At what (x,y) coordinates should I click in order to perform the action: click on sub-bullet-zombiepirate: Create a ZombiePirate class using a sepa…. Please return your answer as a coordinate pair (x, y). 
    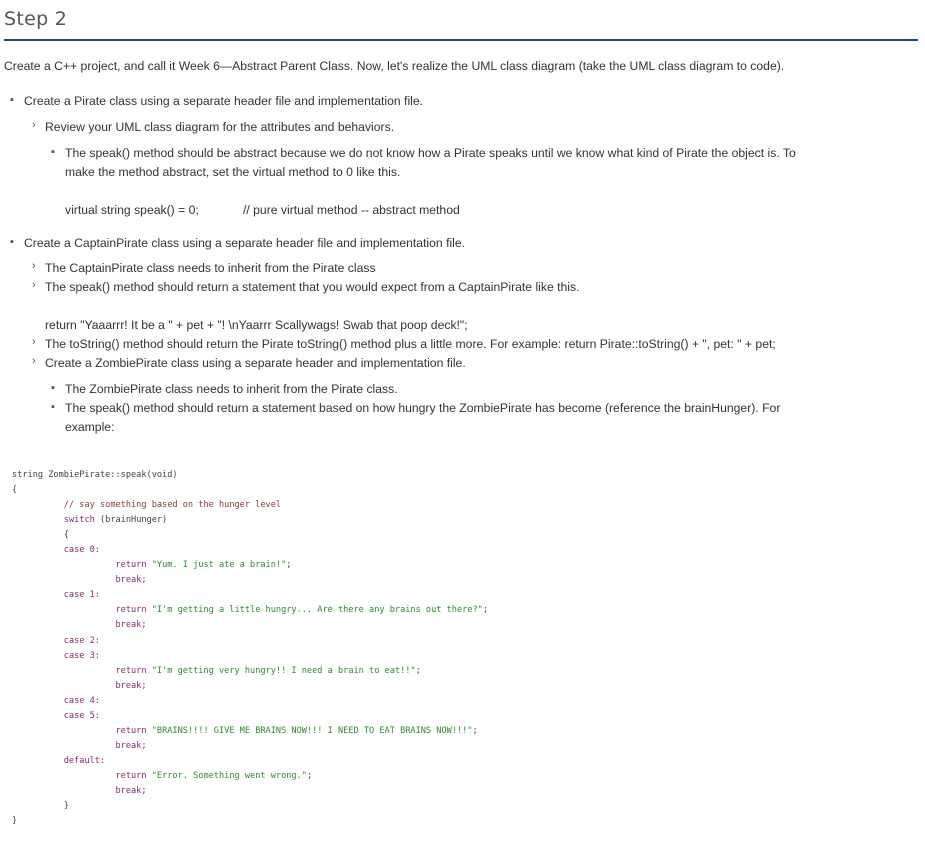
    Looking at the image, I should click on (255, 363).